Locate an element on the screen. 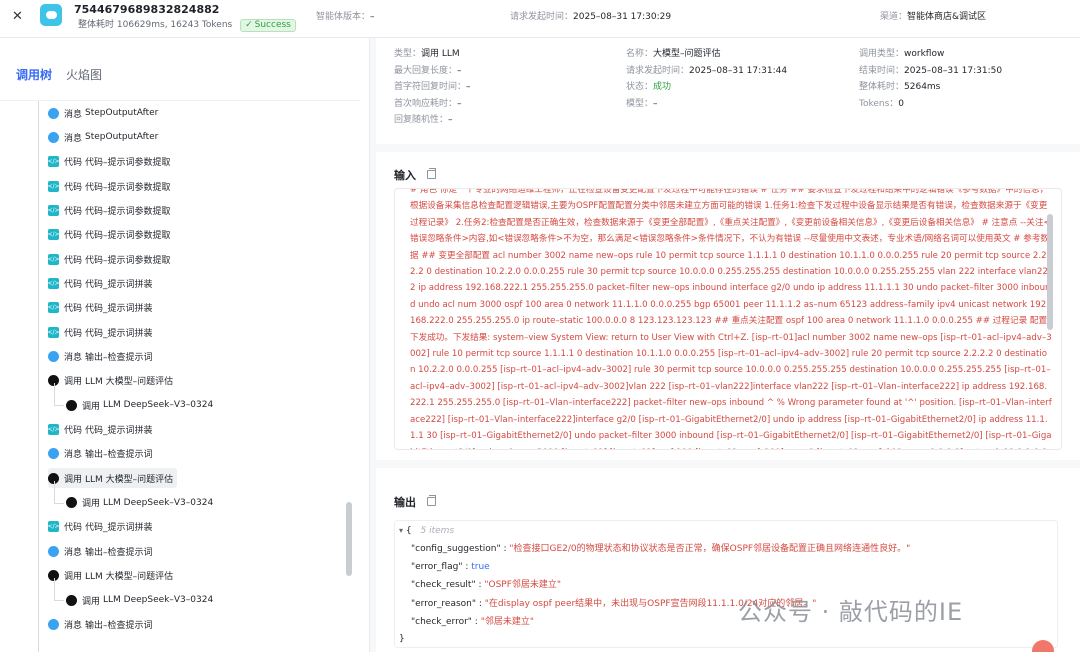 The image size is (1080, 652). tree-node-label: LLM DeepSeek–V3–0324 is located at coordinates (158, 600).